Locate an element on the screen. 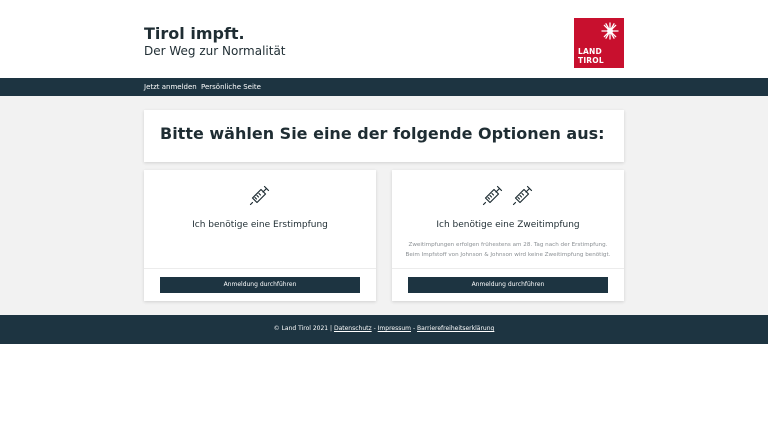  nav-link-persoenliche-seite: Persönliche Seite is located at coordinates (231, 87).